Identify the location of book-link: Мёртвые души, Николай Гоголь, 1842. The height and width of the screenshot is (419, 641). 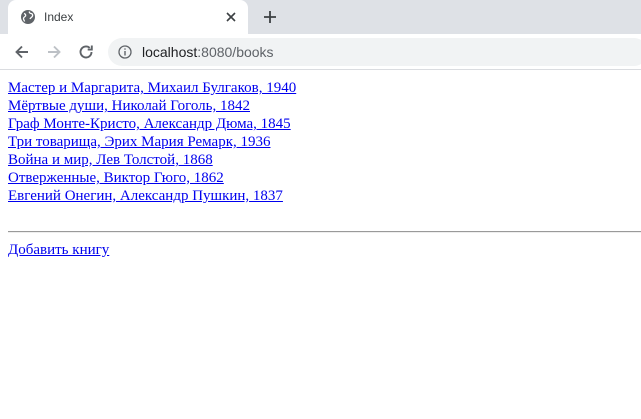
(129, 106).